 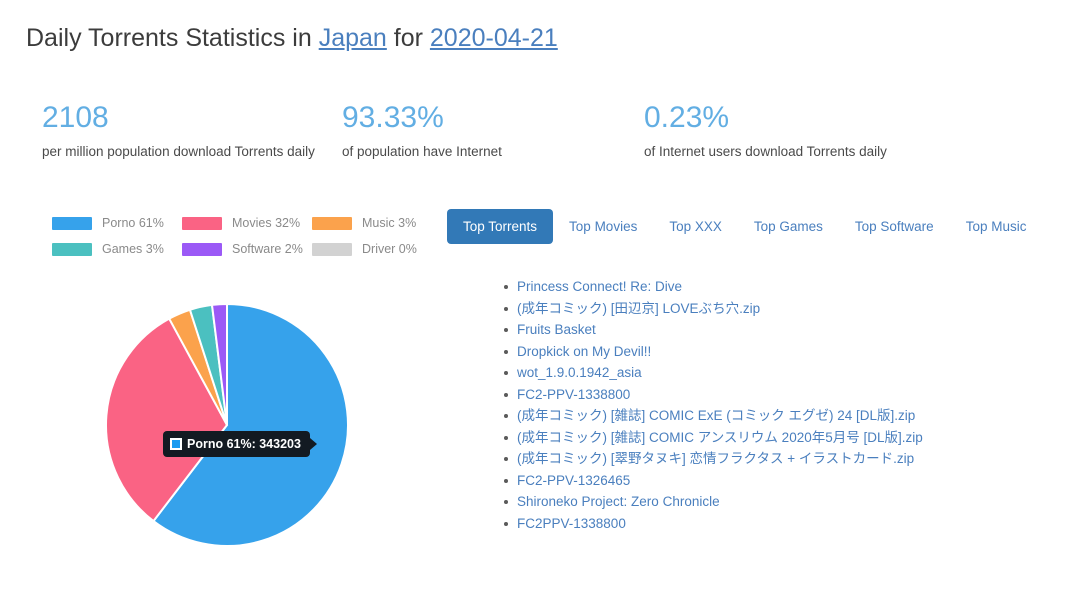 I want to click on tab-top-torrents: Top Torrents, so click(x=500, y=226).